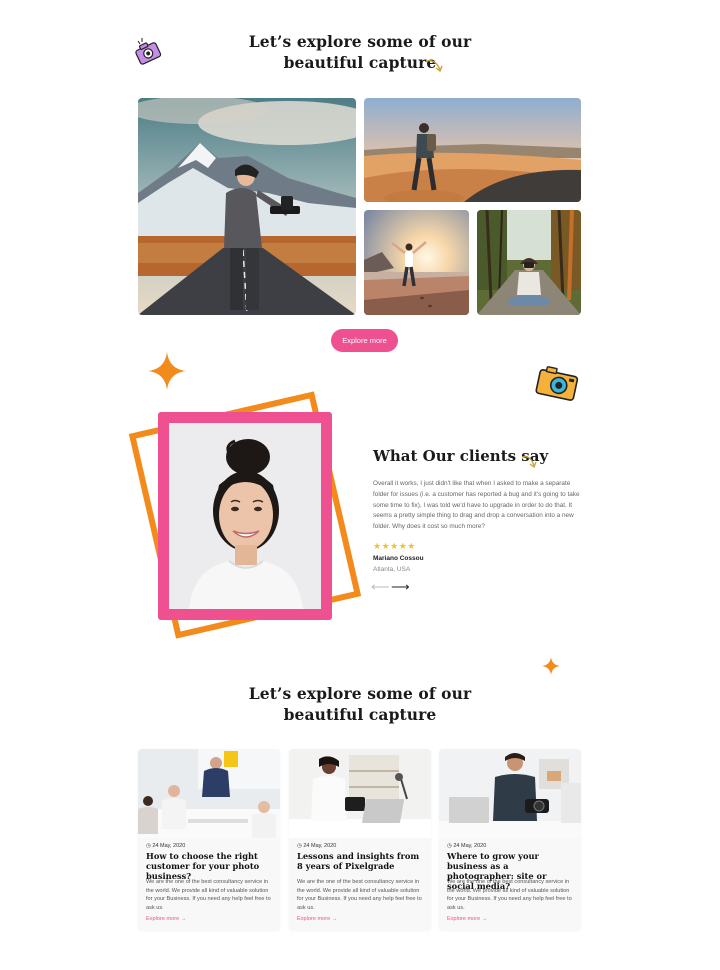 The width and height of the screenshot is (720, 970). What do you see at coordinates (416, 262) in the screenshot?
I see `gallery-photo-sunset-beach` at bounding box center [416, 262].